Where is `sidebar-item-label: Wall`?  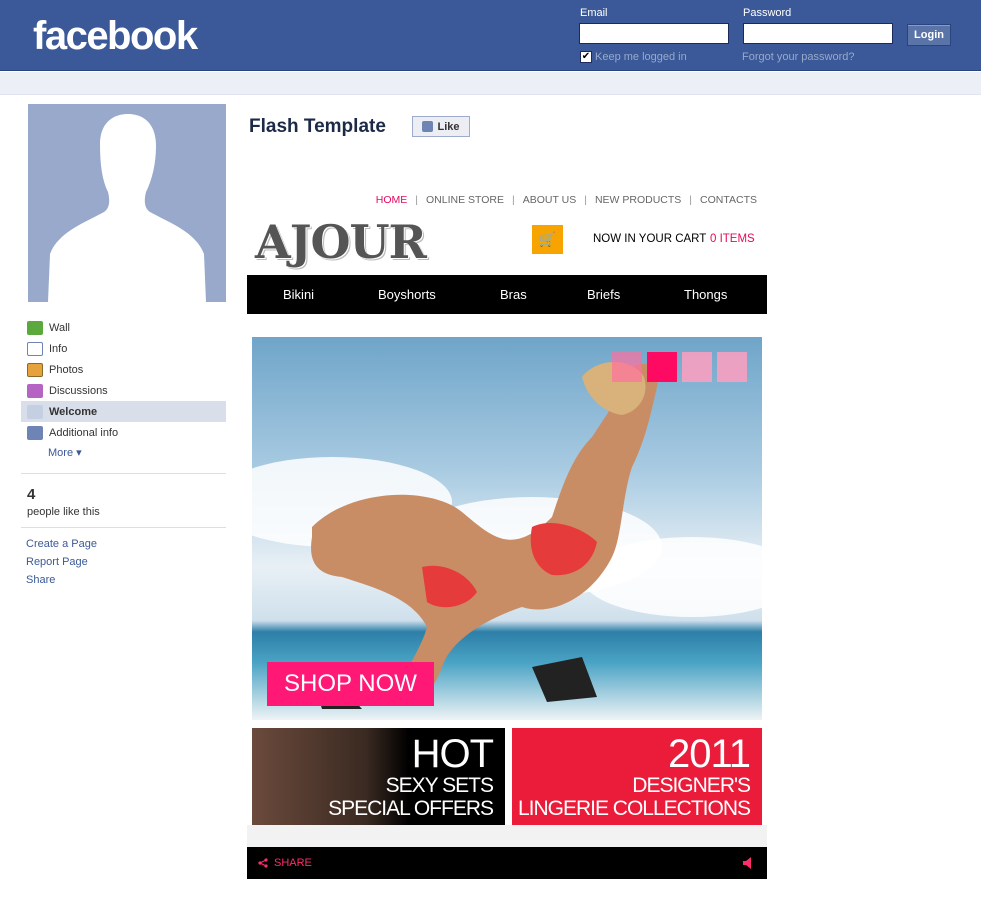 sidebar-item-label: Wall is located at coordinates (59, 327).